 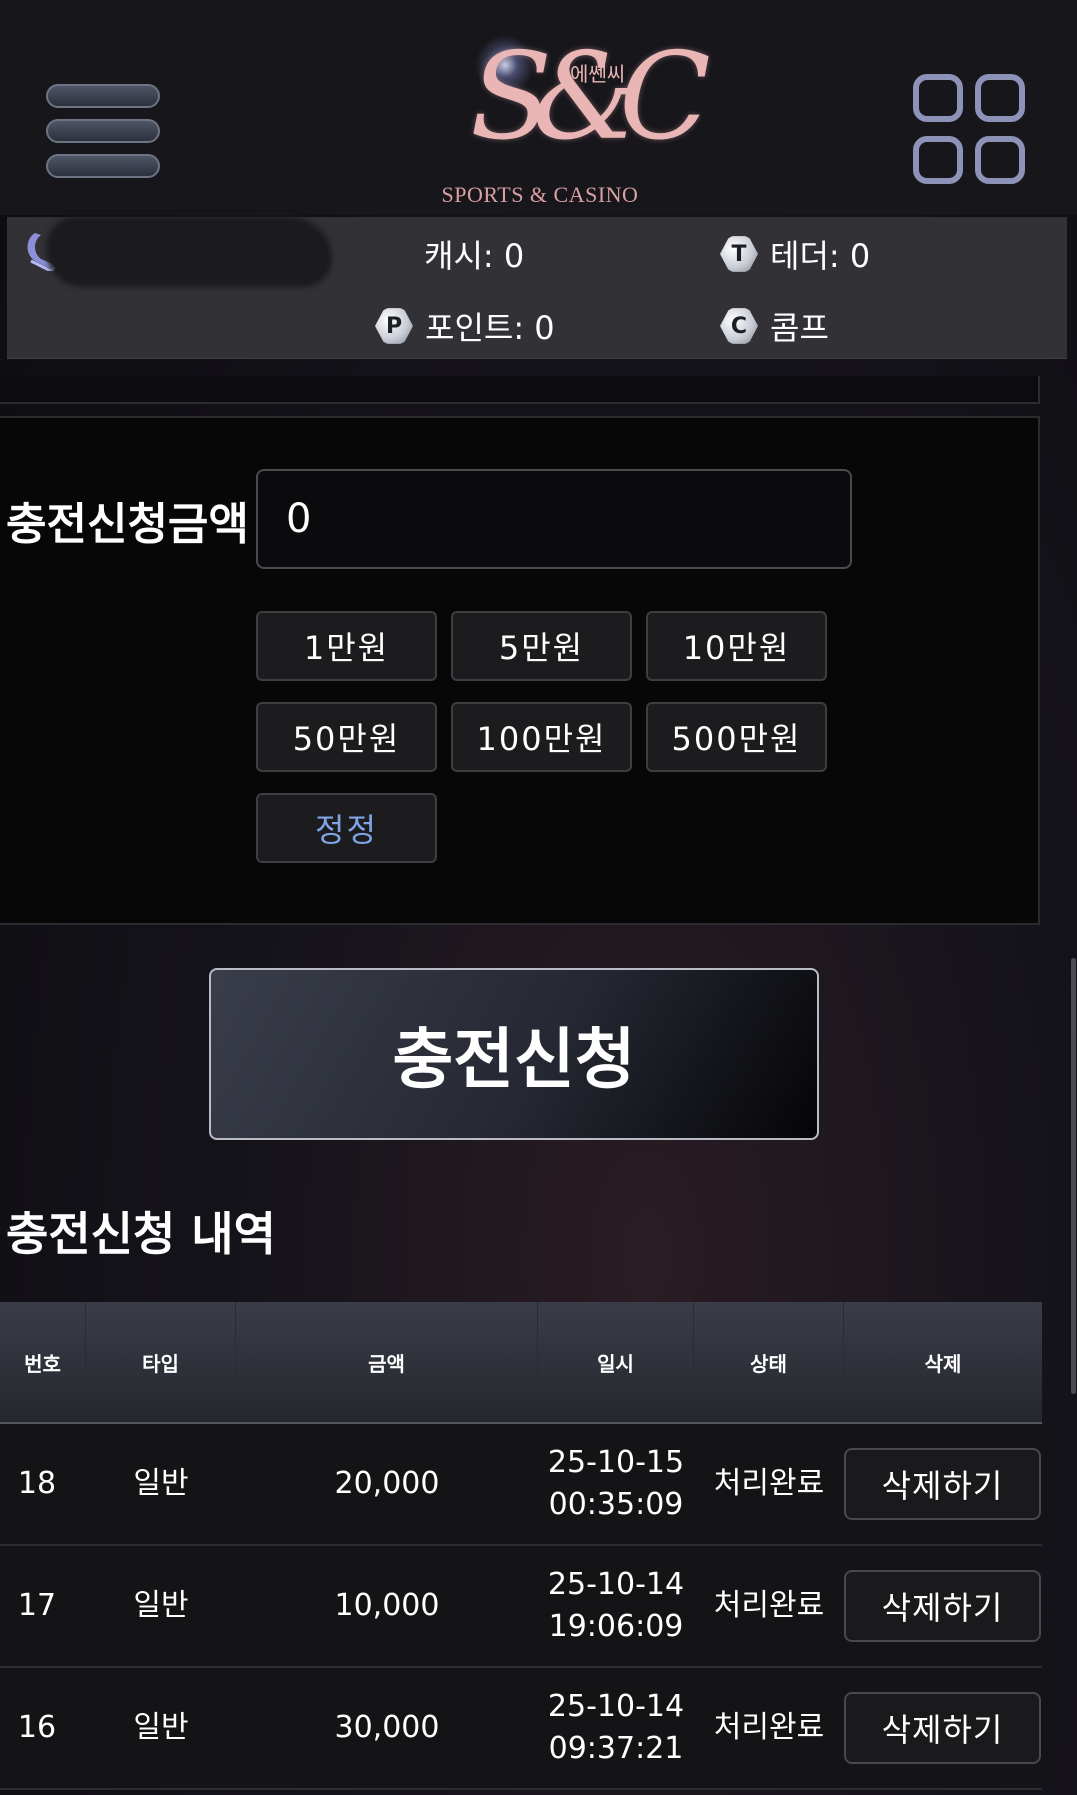 What do you see at coordinates (554, 519) in the screenshot?
I see `deposit-amount-input` at bounding box center [554, 519].